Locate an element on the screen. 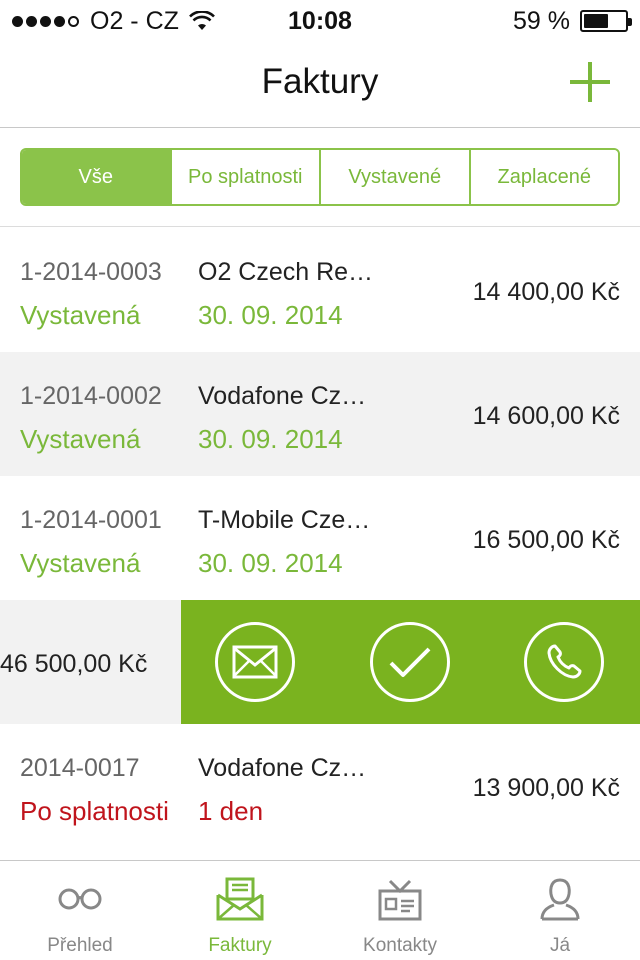 Image resolution: width=640 pixels, height=960 pixels. status-right: 59 % is located at coordinates (572, 20).